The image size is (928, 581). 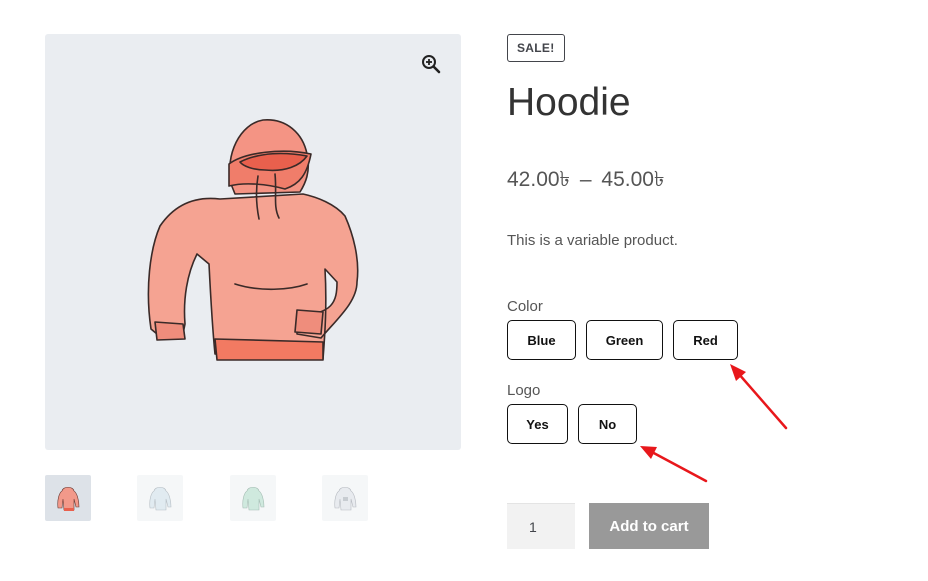 I want to click on color-swatch-green: Green, so click(x=624, y=340).